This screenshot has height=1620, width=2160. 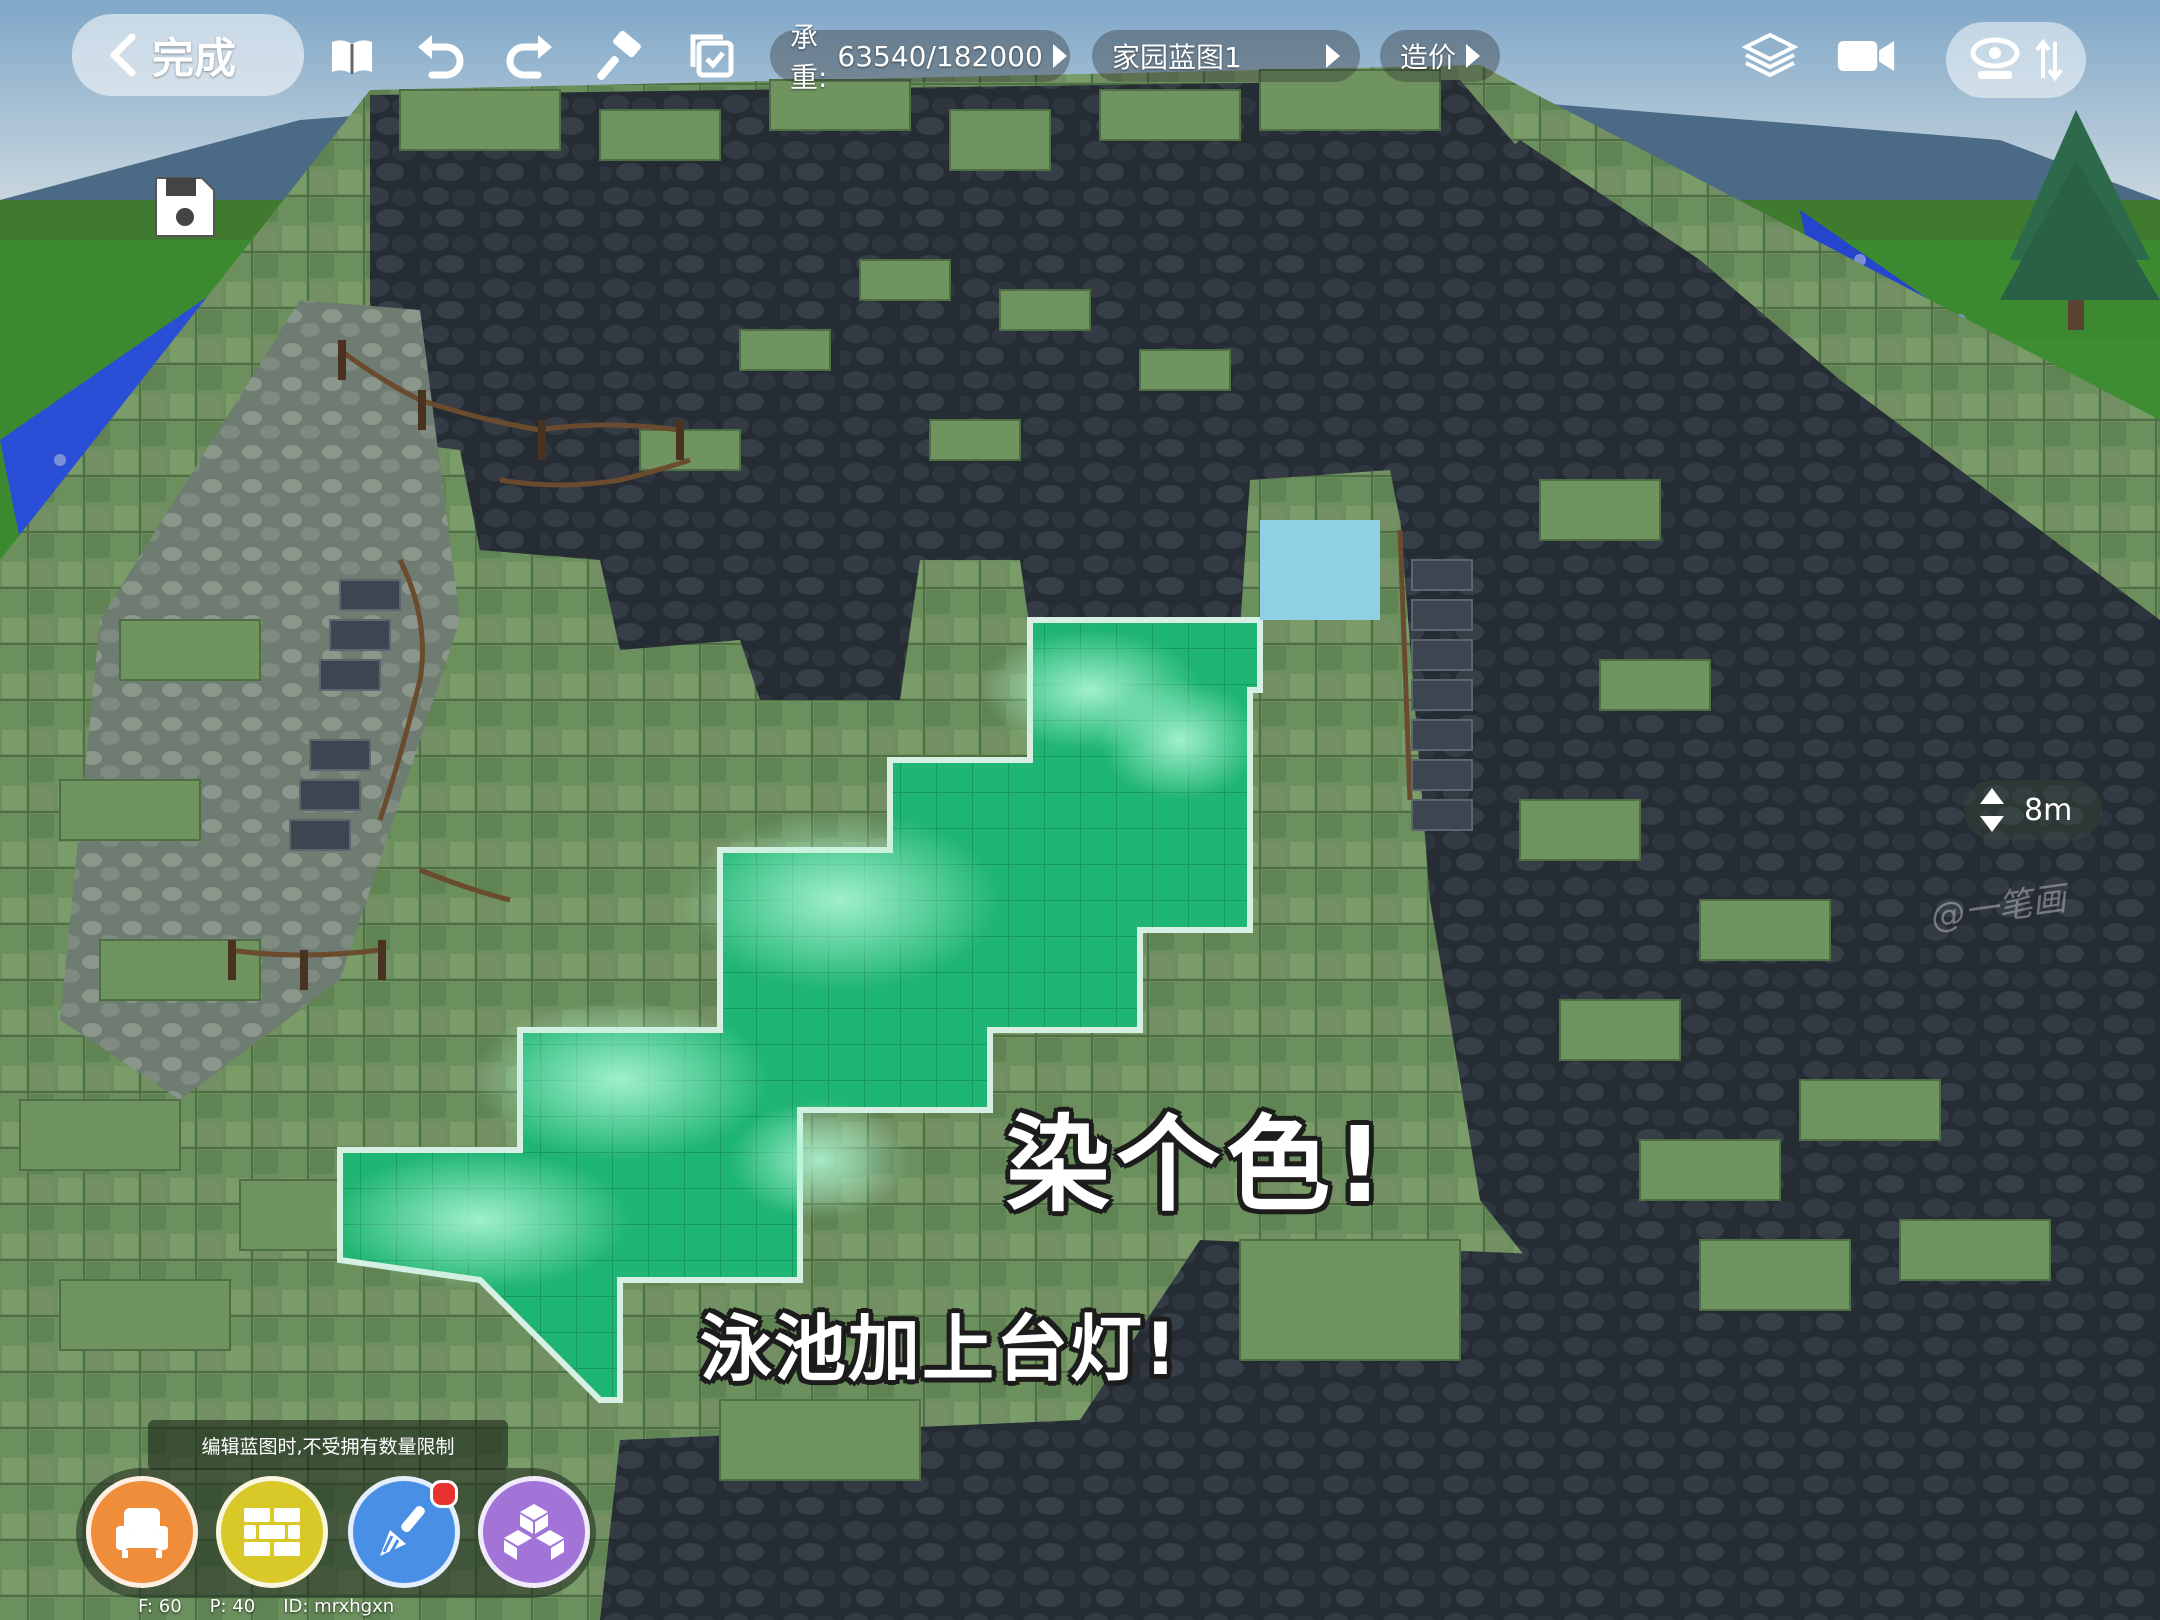 I want to click on brick-wall-icon, so click(x=272, y=1532).